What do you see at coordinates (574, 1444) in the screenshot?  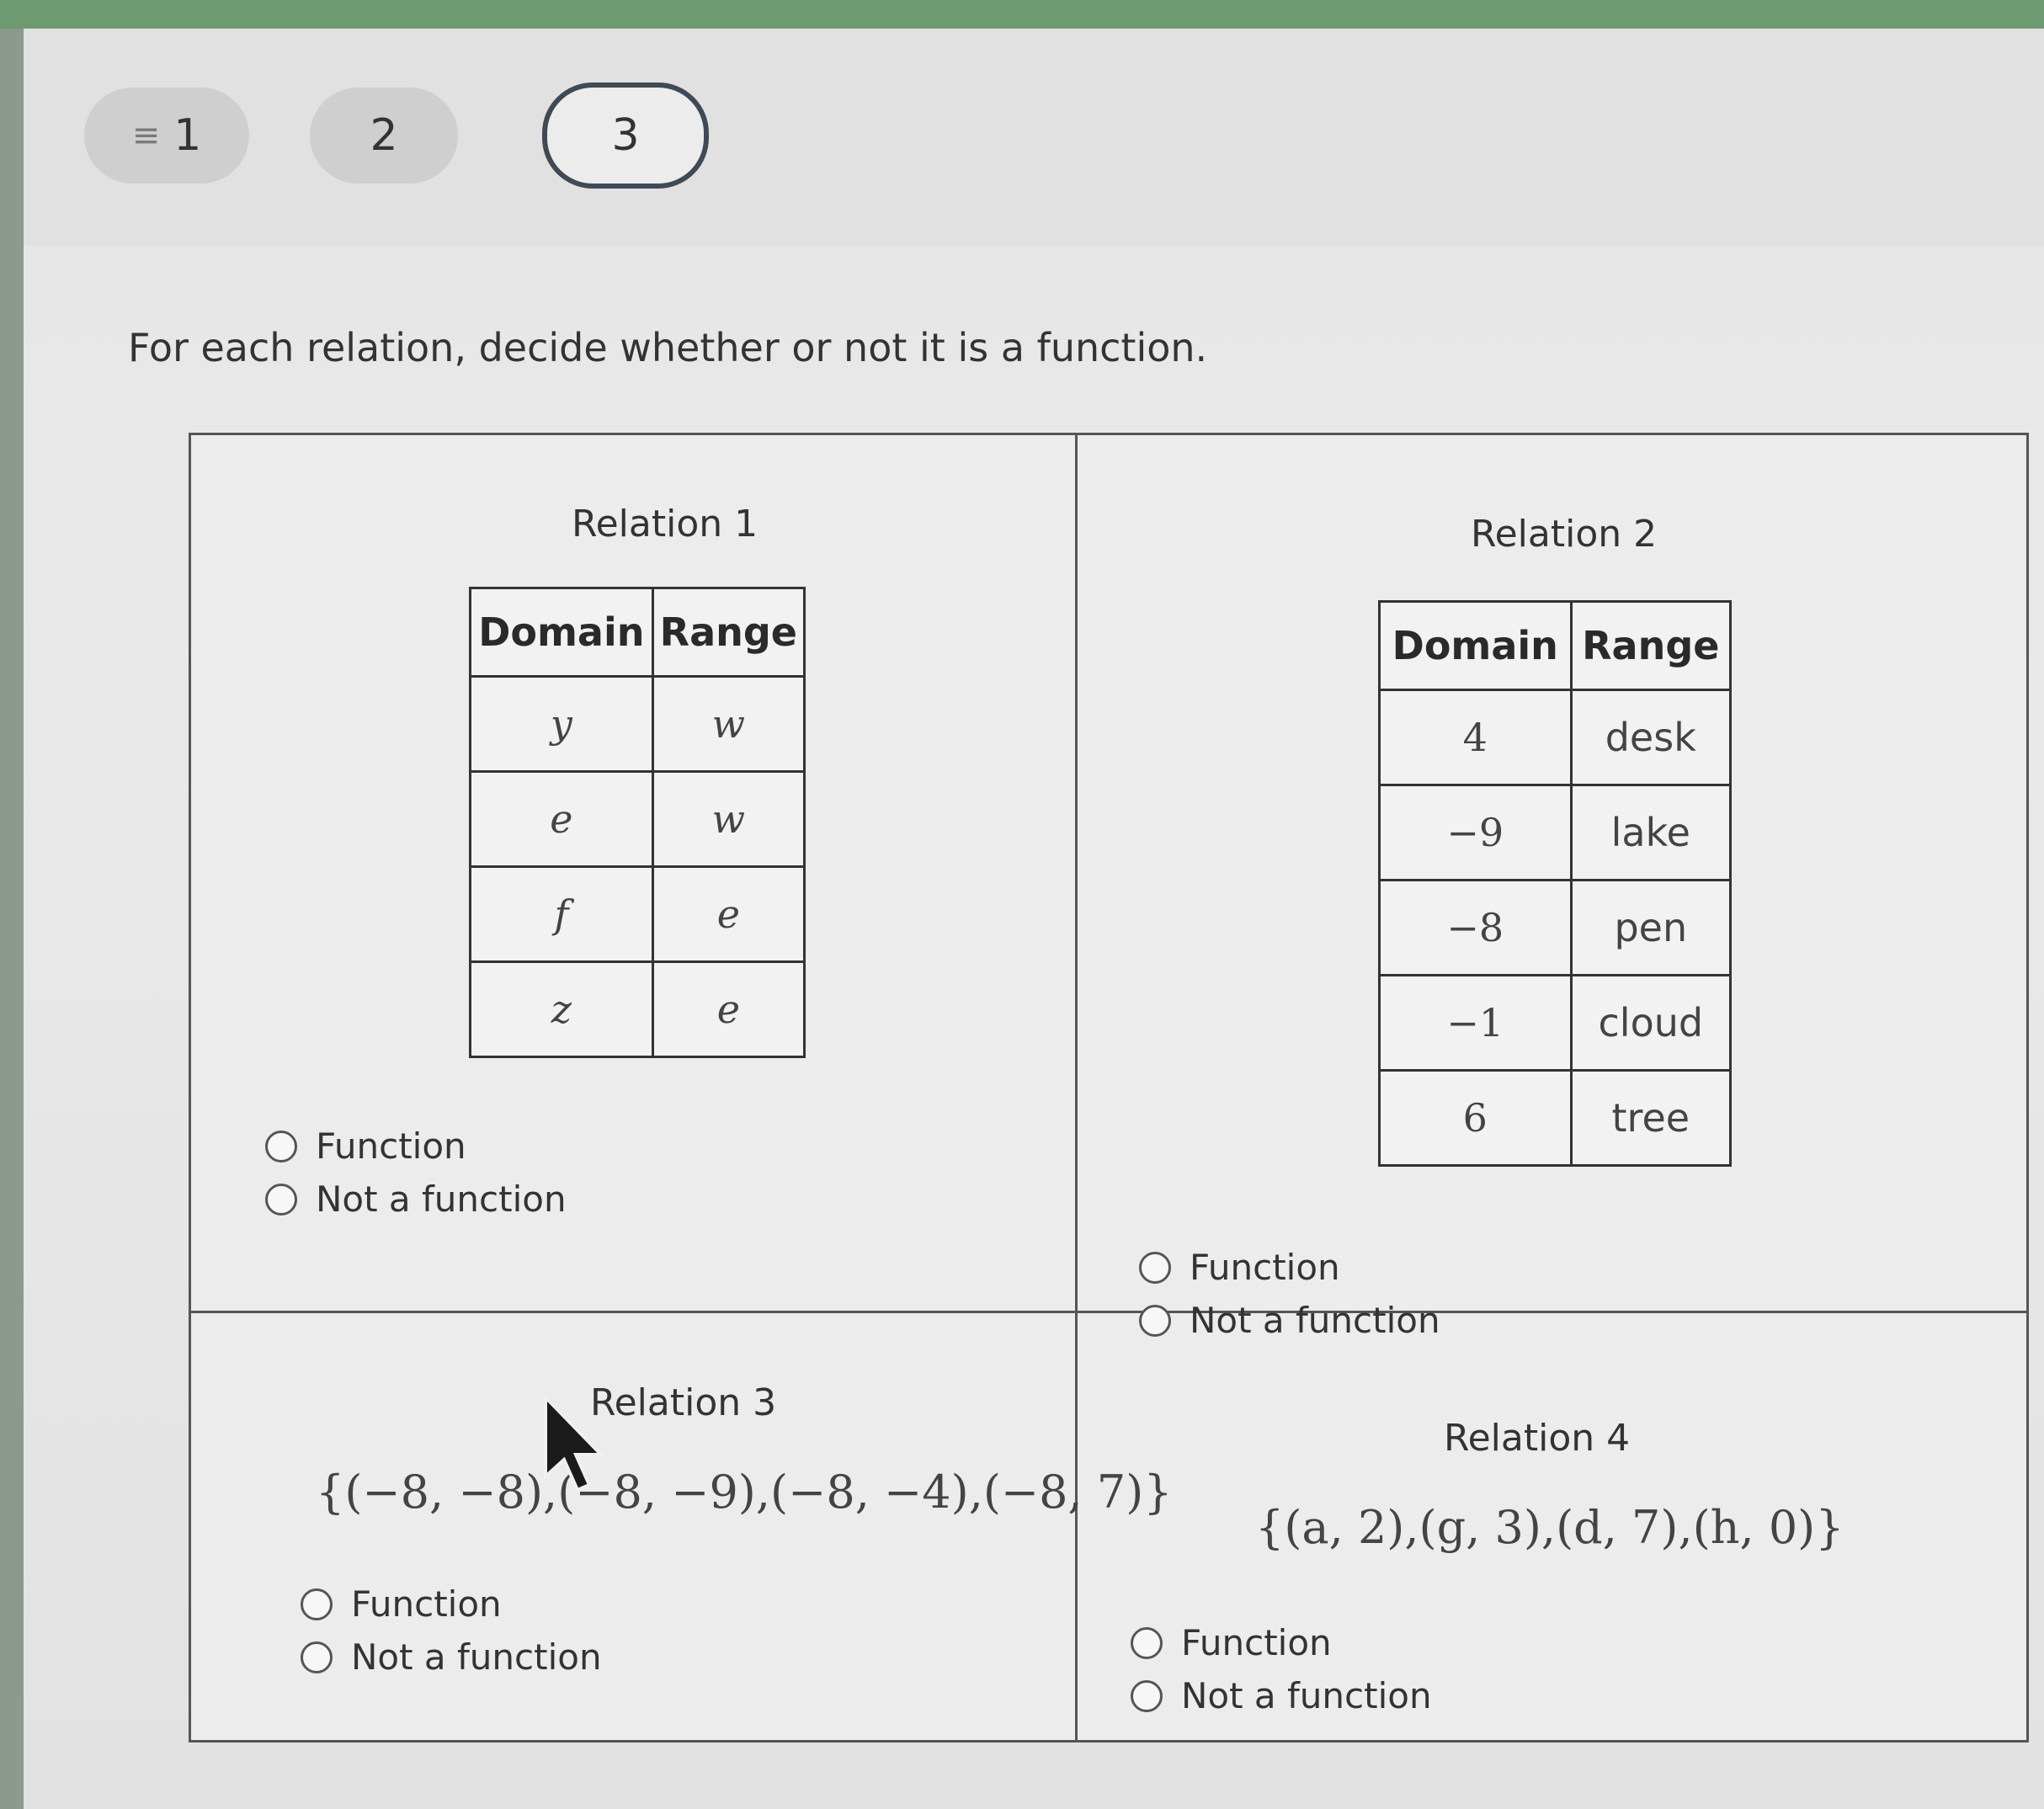 I see `mouse-pointer-icon` at bounding box center [574, 1444].